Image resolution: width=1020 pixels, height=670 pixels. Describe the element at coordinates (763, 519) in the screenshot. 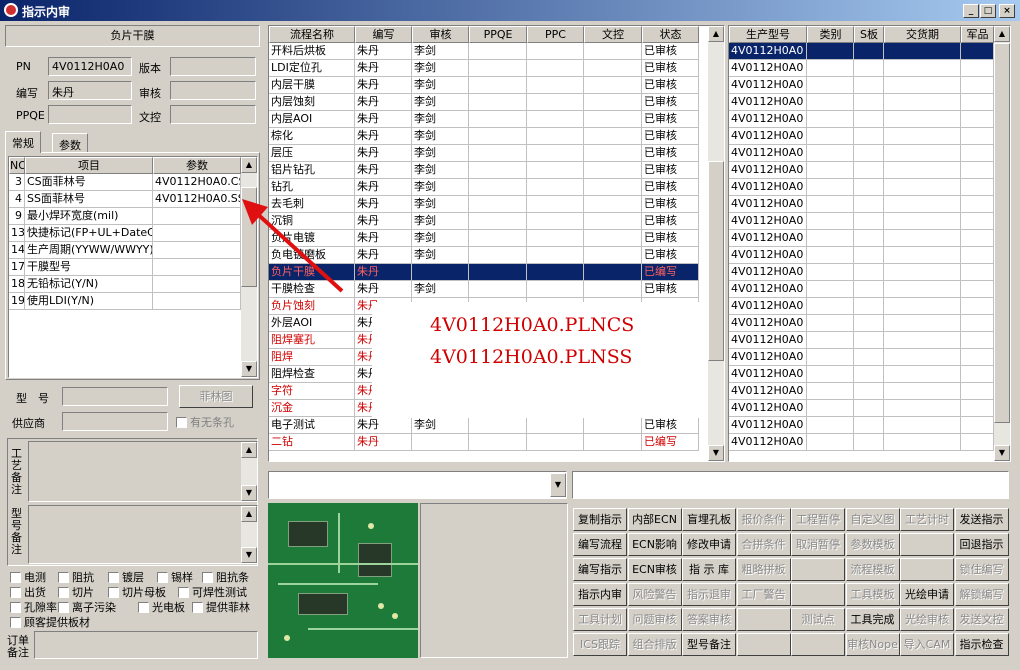

I see `action-button: 报价条件` at that location.